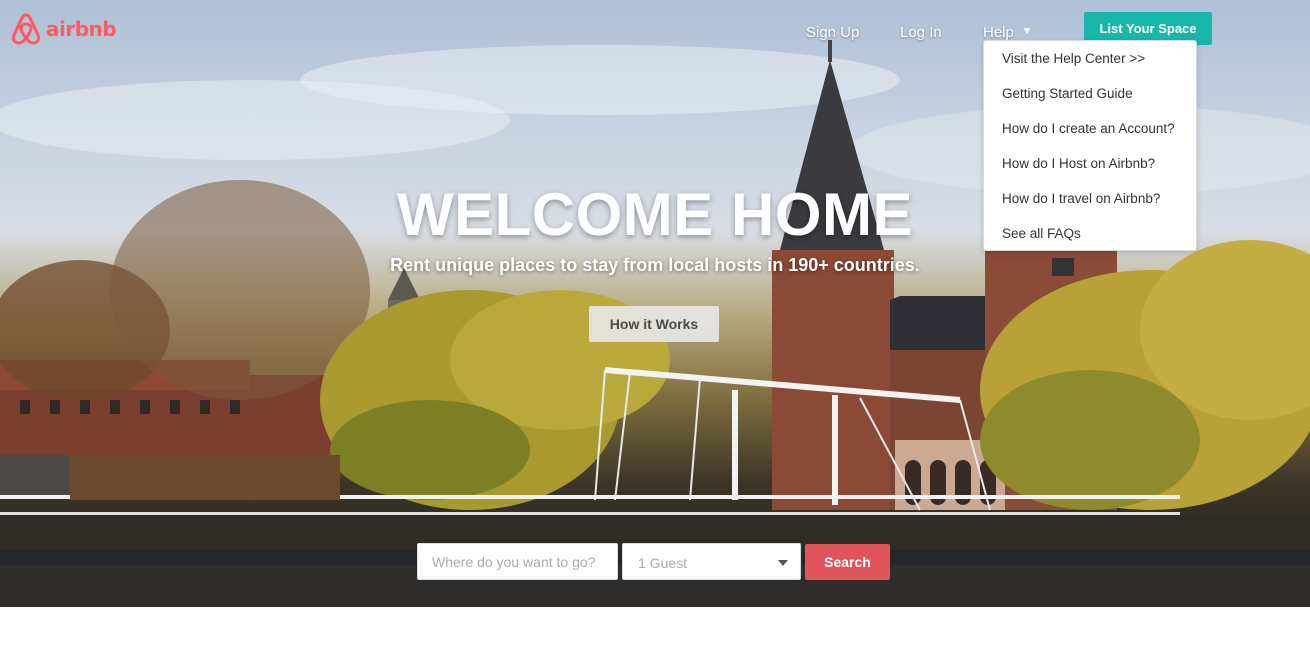 The width and height of the screenshot is (1310, 664). I want to click on log-in-link: Log In, so click(921, 32).